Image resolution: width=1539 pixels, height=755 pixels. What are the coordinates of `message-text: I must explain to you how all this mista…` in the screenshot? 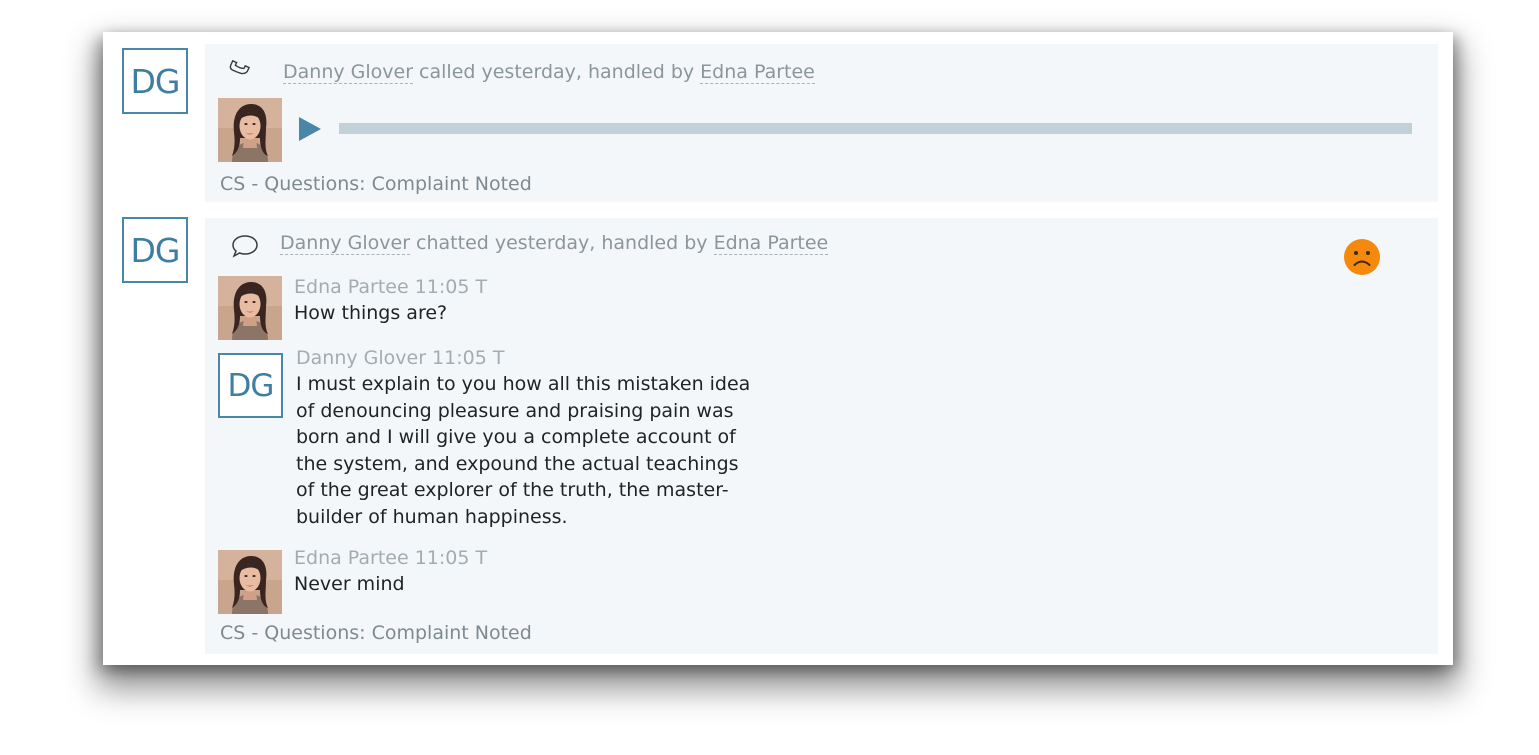 It's located at (523, 451).